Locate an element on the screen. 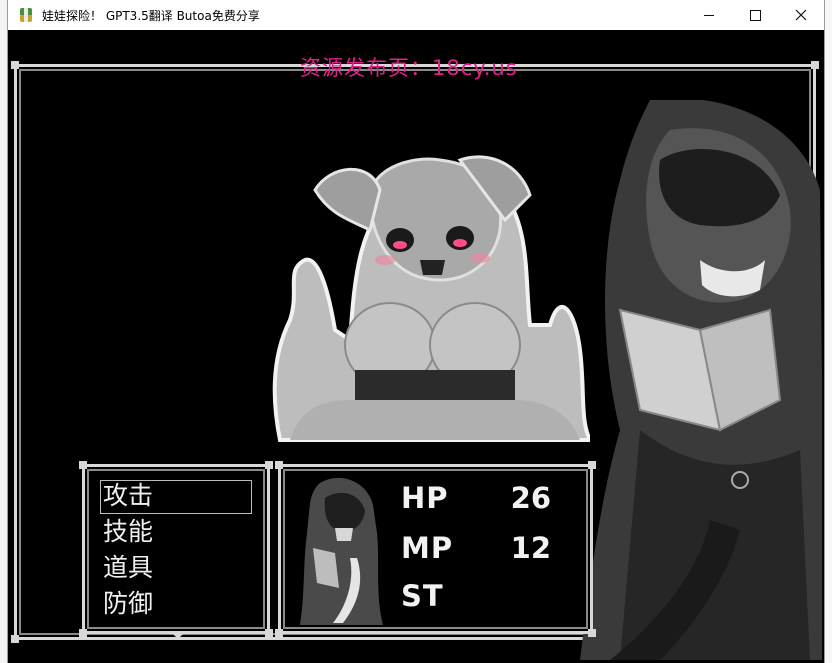 This screenshot has height=663, width=832. mp-label: MP is located at coordinates (427, 548).